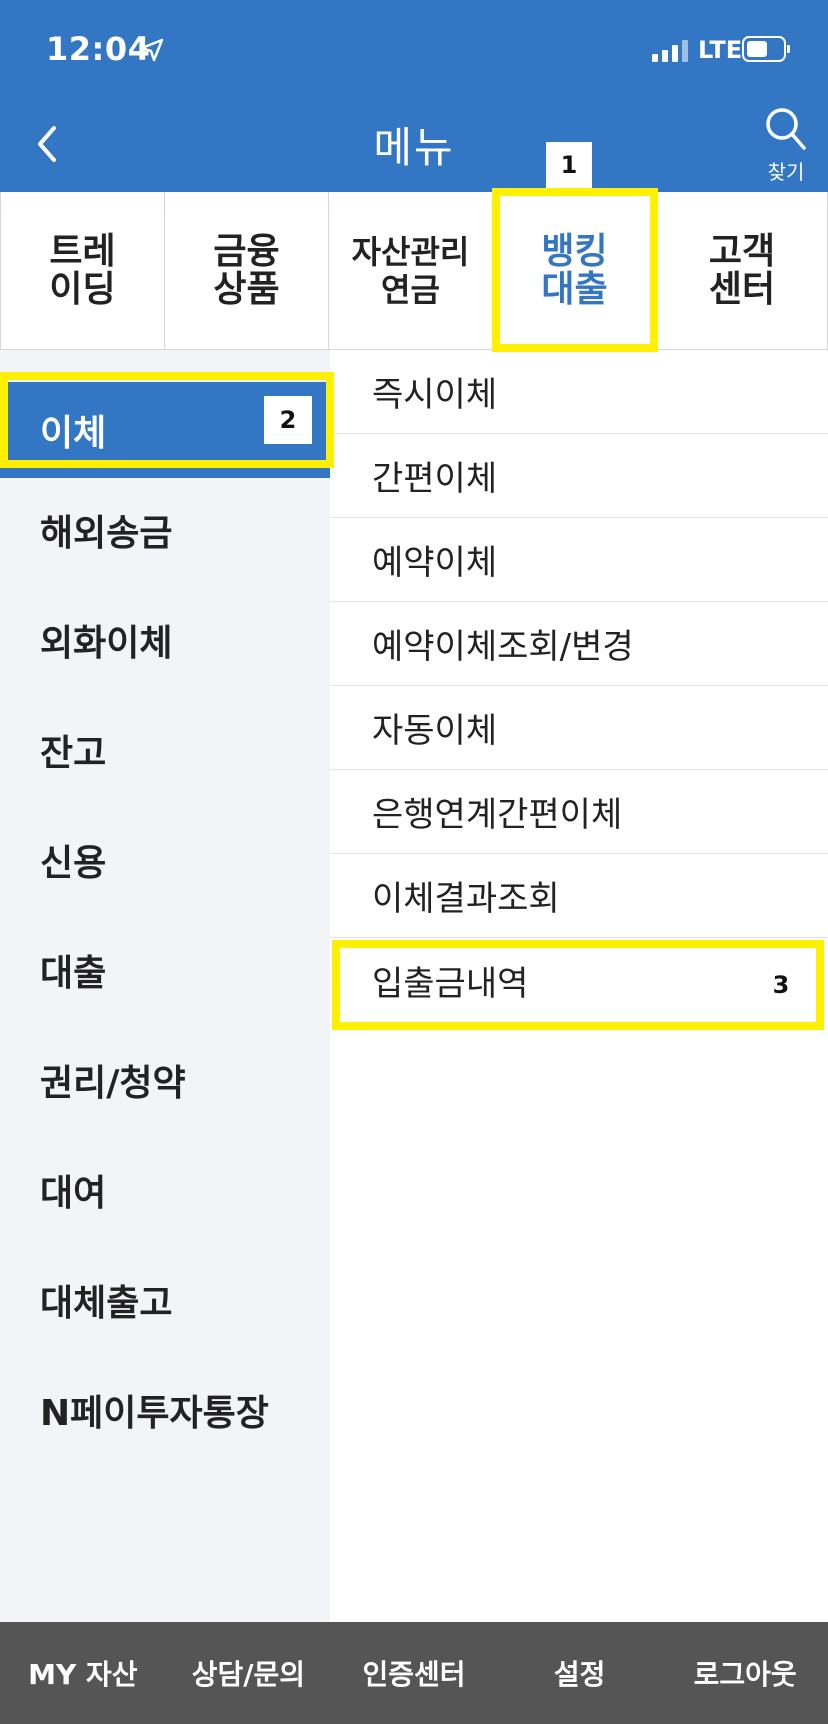 The image size is (828, 1724). I want to click on category-item-foreign-currency-transfer: 외화이체, so click(165, 640).